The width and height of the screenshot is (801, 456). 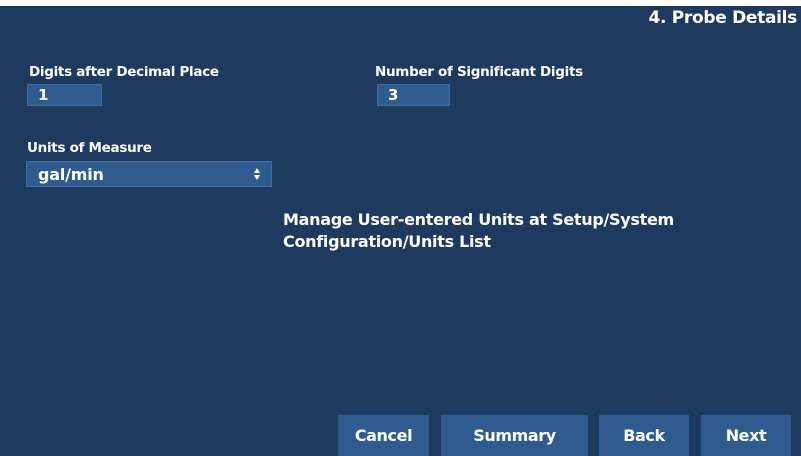 What do you see at coordinates (383, 435) in the screenshot?
I see `cancel-button: Cancel` at bounding box center [383, 435].